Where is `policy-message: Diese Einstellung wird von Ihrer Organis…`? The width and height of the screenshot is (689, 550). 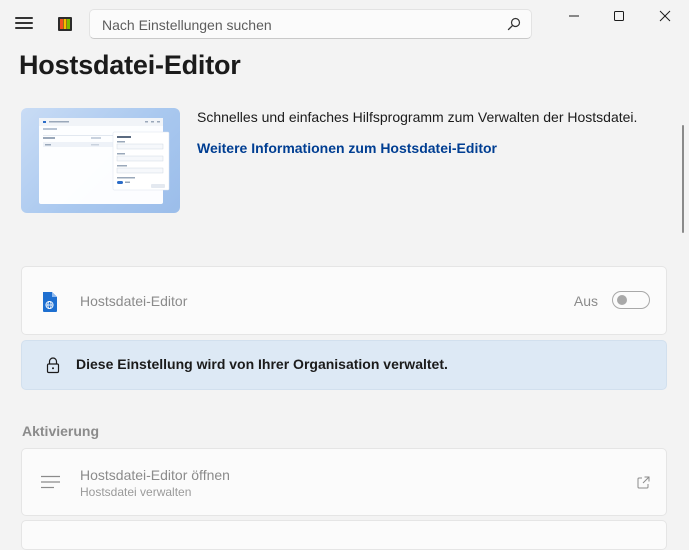
policy-message: Diese Einstellung wird von Ihrer Organis… is located at coordinates (262, 364).